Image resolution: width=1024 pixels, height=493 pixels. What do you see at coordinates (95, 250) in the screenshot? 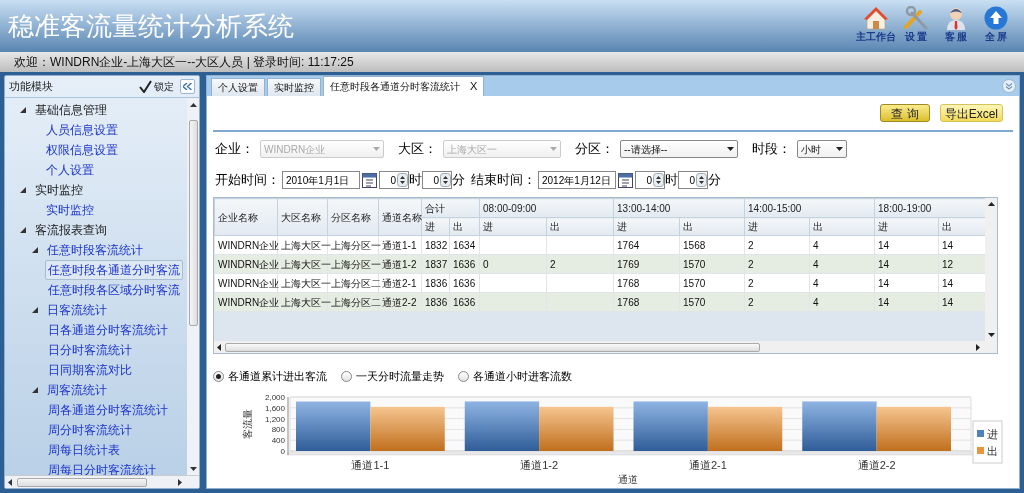
I see `tree-item: 任意时段客流统计` at bounding box center [95, 250].